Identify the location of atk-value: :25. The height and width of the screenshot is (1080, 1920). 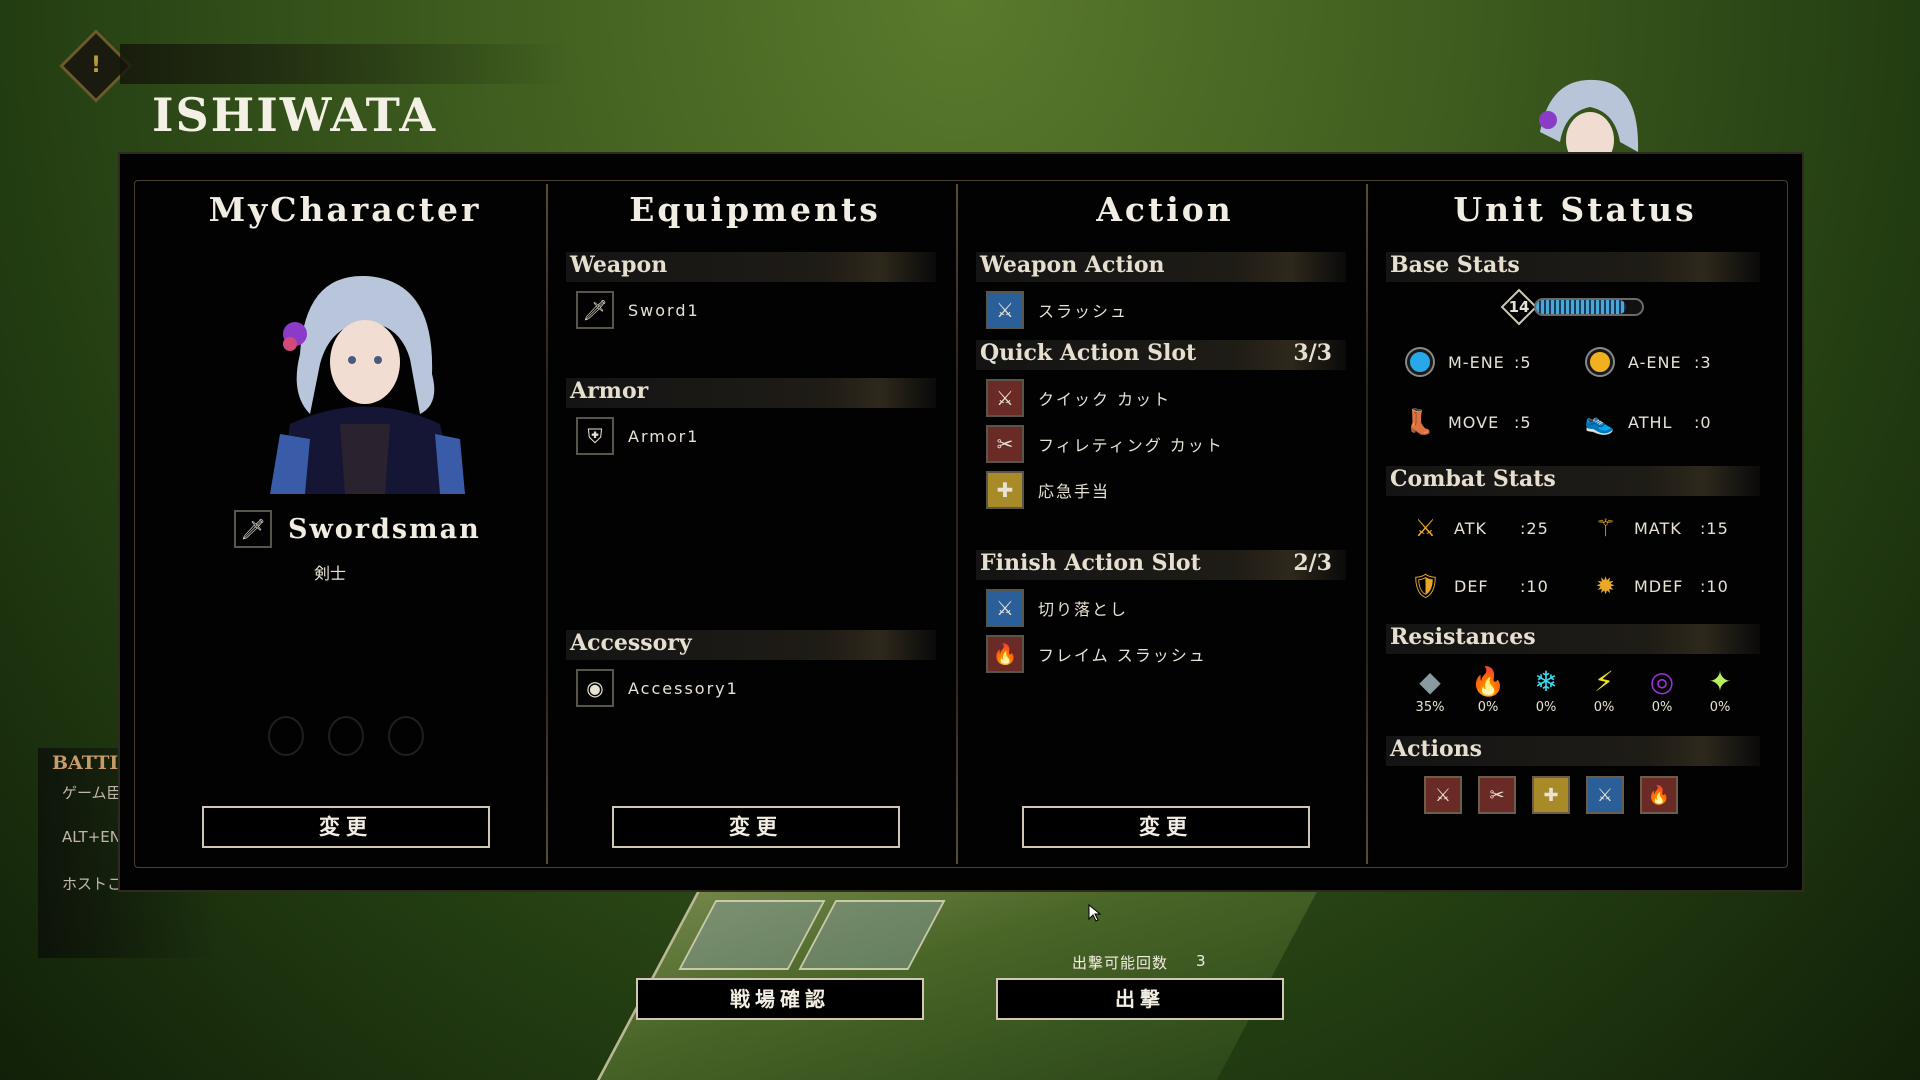
(1534, 528).